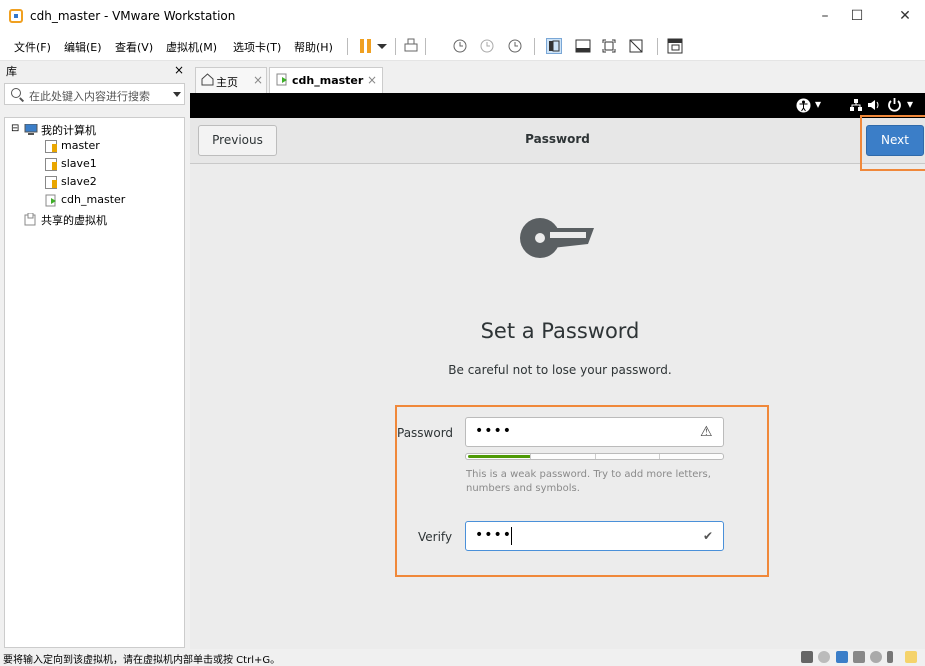 This screenshot has height=666, width=925. Describe the element at coordinates (142, 660) in the screenshot. I see `status-message: 要将输入定向到该虚拟机，请在虚拟机内部单击或按 Ctrl+G。` at that location.